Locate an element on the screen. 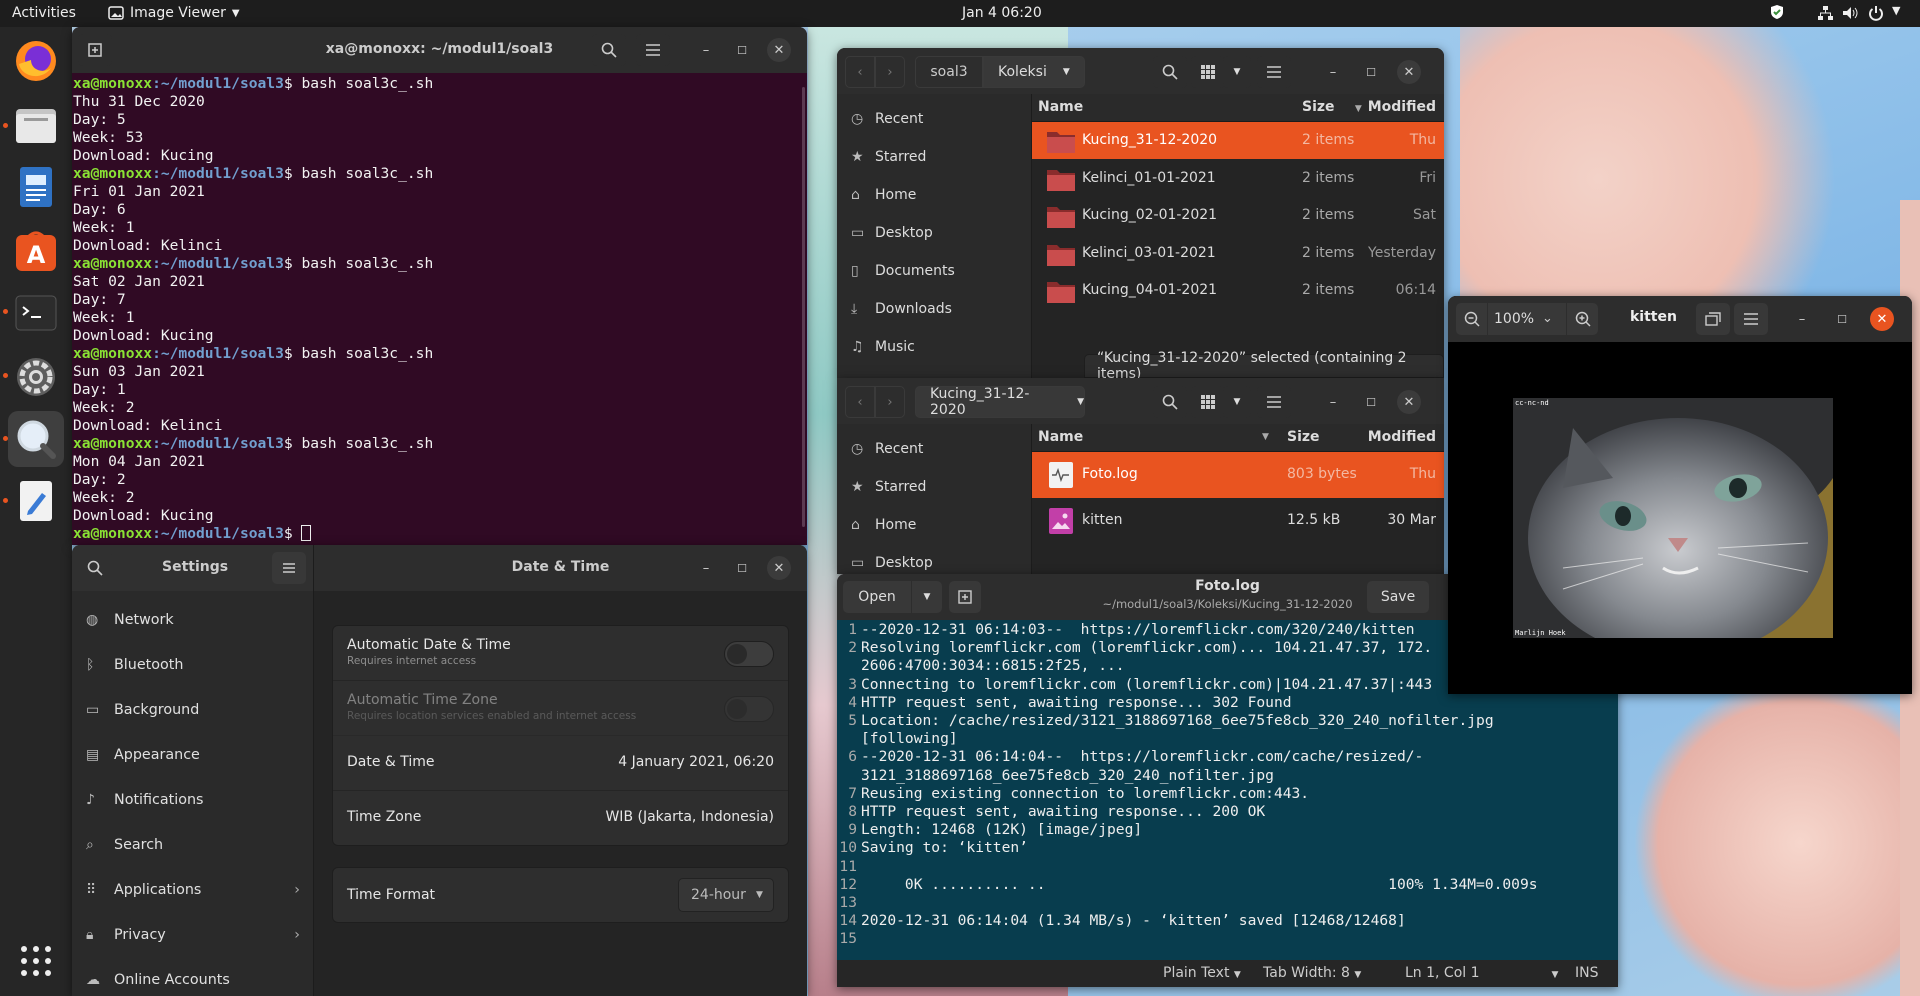 The width and height of the screenshot is (1920, 996). folder-row: Kucing_04-01-2021 2 items 06:14 is located at coordinates (1238, 290).